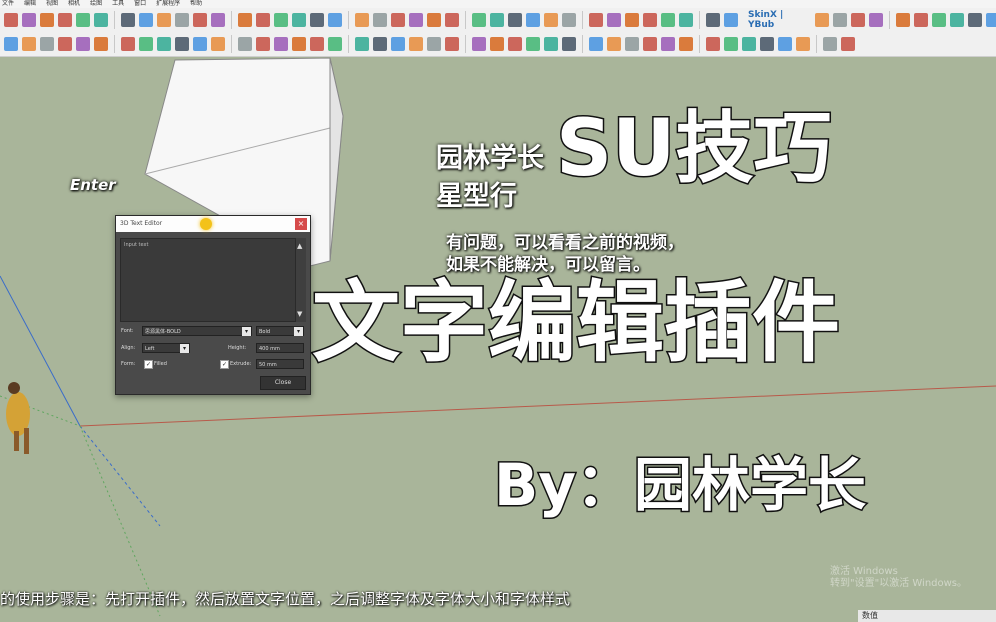  I want to click on scroll-down-icon: ▼, so click(299, 314).